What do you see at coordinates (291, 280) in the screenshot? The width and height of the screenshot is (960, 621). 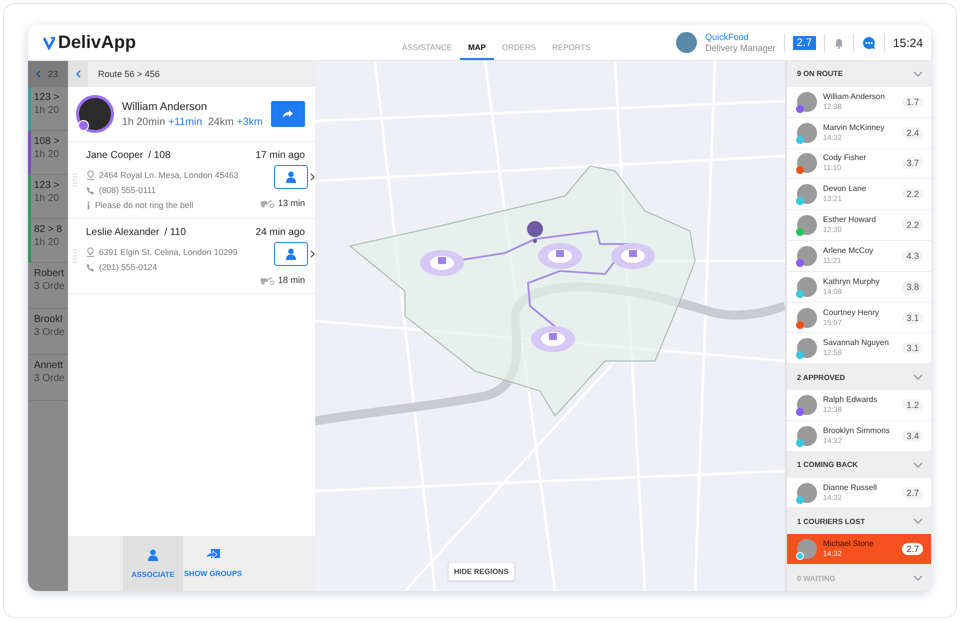 I see `delivery-eta: 18 min` at bounding box center [291, 280].